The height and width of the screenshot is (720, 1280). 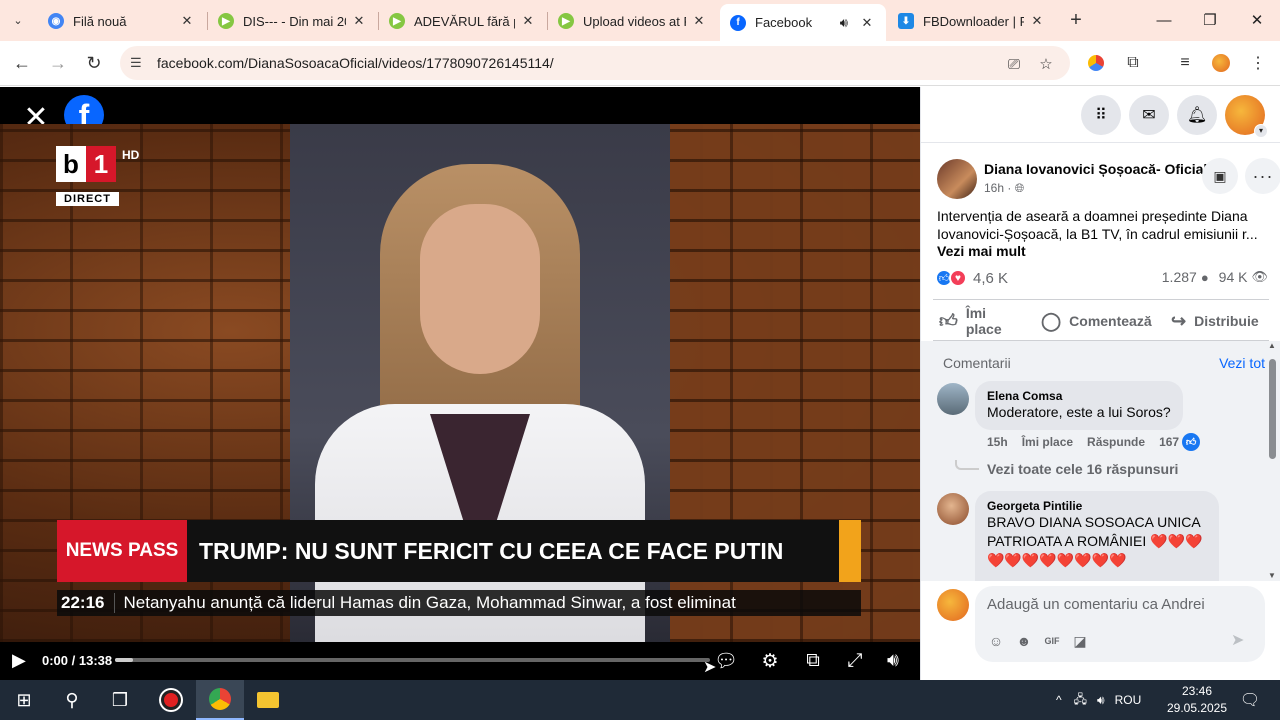 What do you see at coordinates (122, 551) in the screenshot?
I see `newspass-label: NEWS PASS` at bounding box center [122, 551].